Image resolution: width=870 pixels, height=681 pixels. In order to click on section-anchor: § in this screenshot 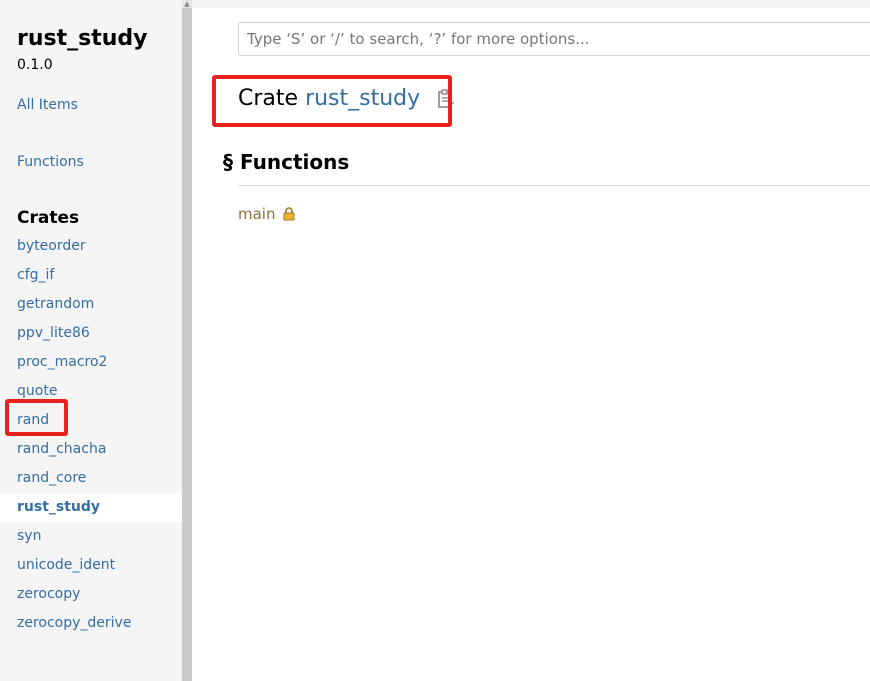, I will do `click(228, 162)`.